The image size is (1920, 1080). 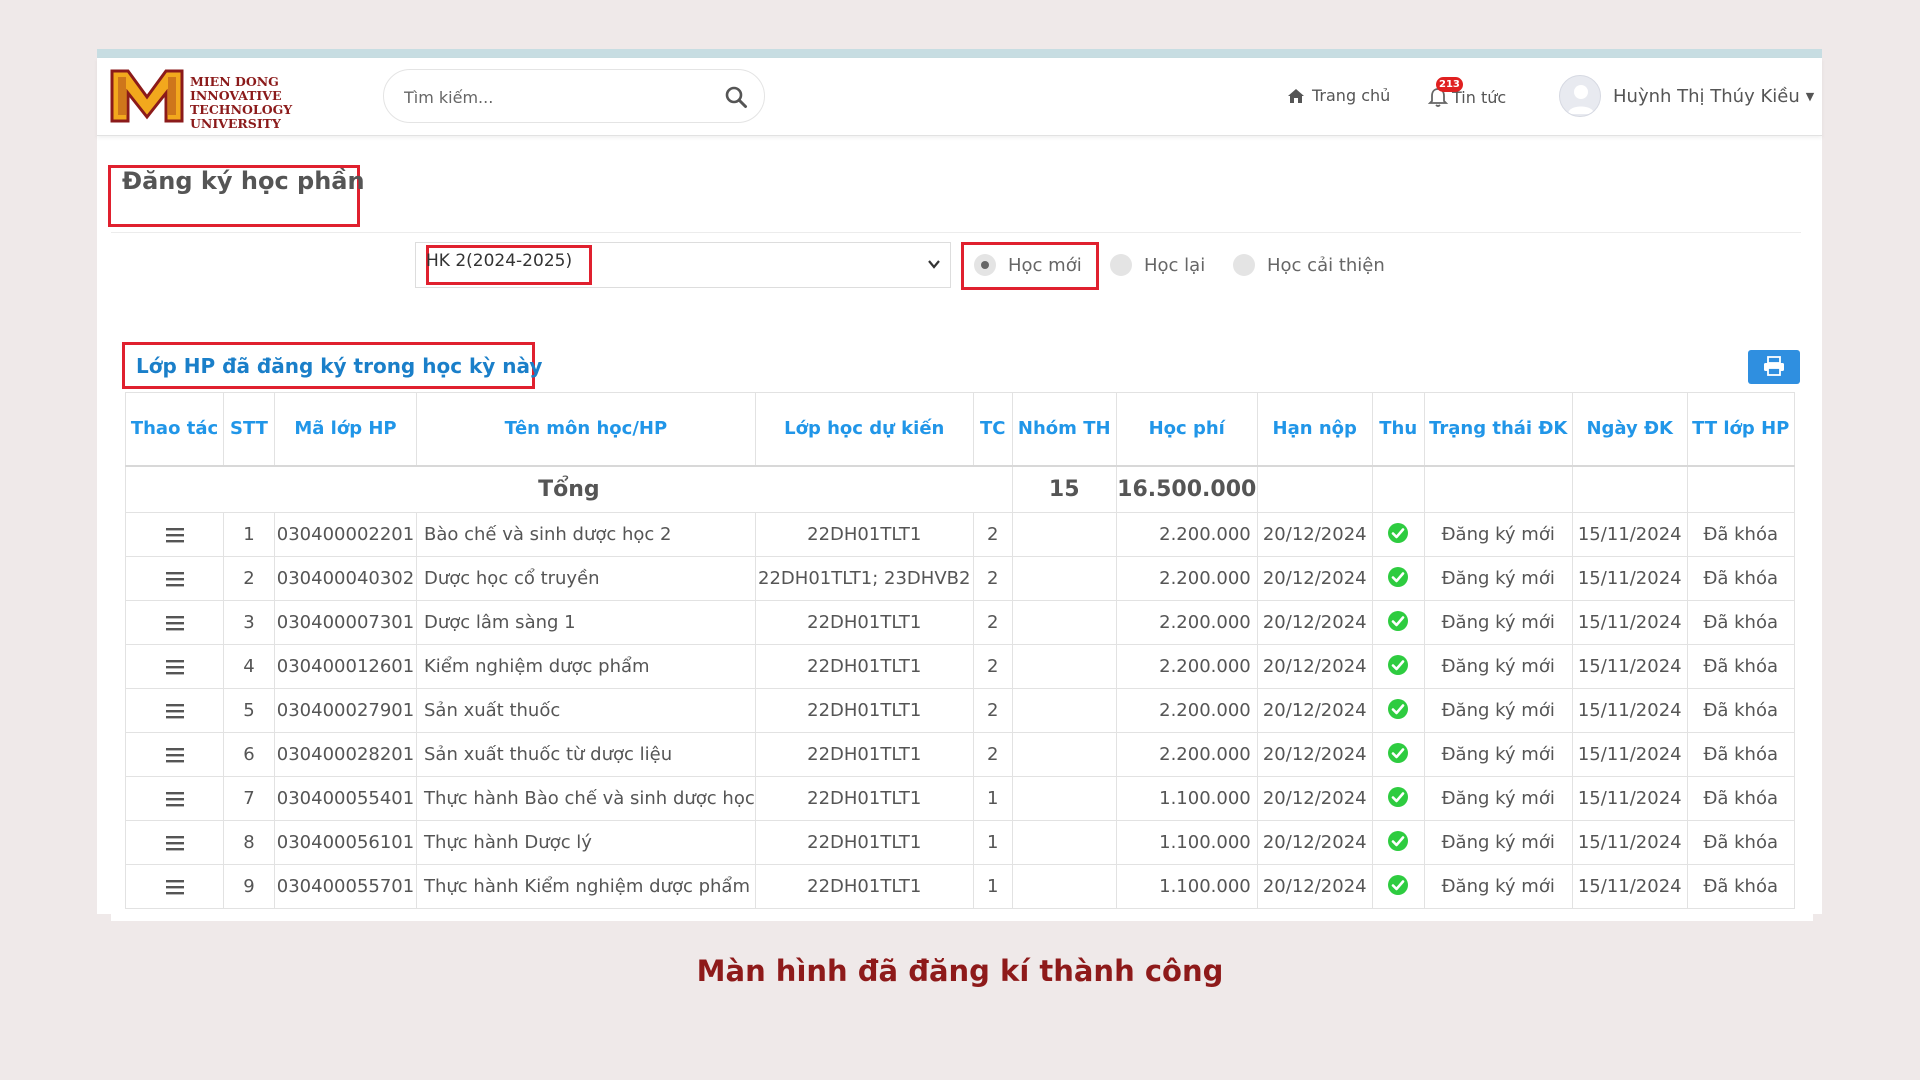 I want to click on radio-hoc-lai: Học lại, so click(x=1157, y=265).